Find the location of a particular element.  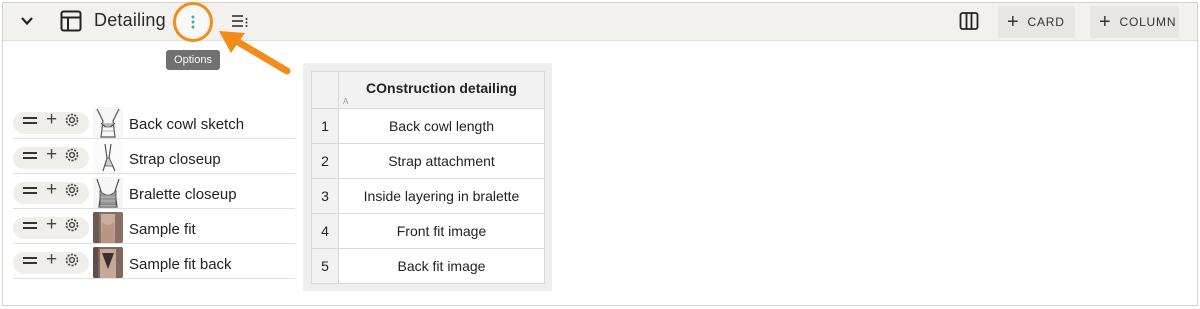

options-tooltip: Options is located at coordinates (193, 60).